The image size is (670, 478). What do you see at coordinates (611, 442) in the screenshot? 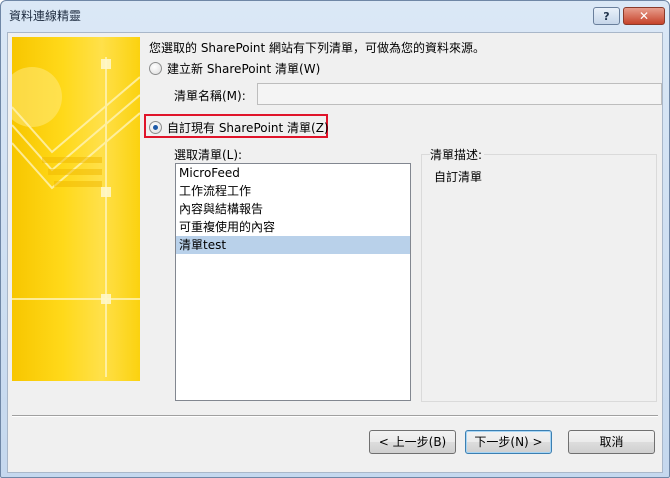
I see `cancel-button: 取消` at bounding box center [611, 442].